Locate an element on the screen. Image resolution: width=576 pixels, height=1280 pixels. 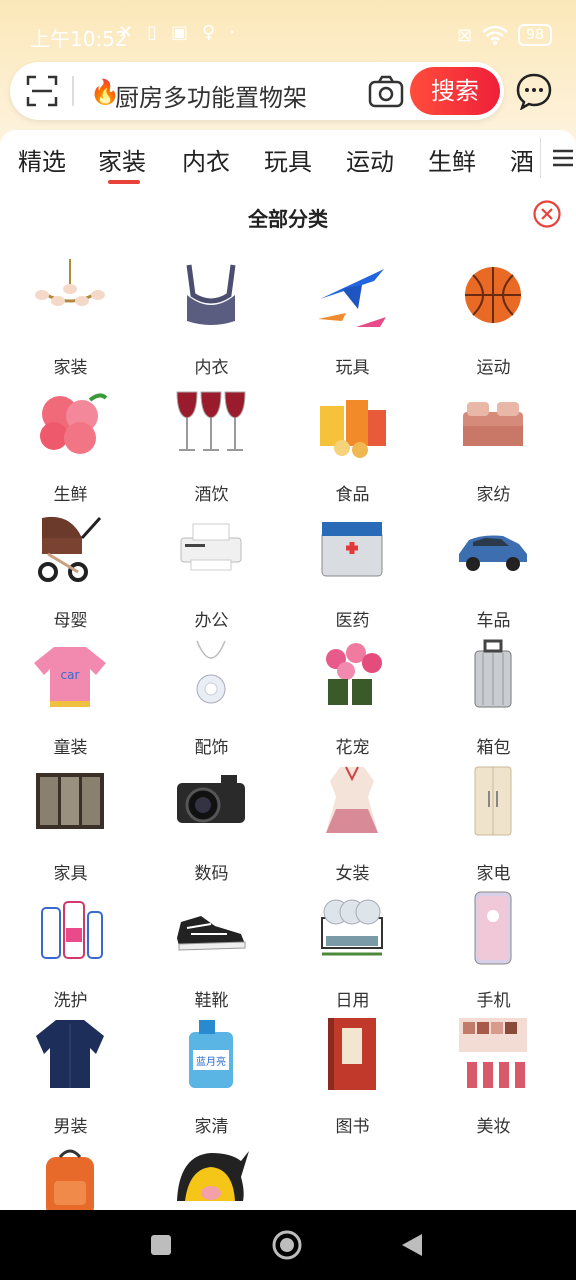
basketball-icon is located at coordinates (493, 295).